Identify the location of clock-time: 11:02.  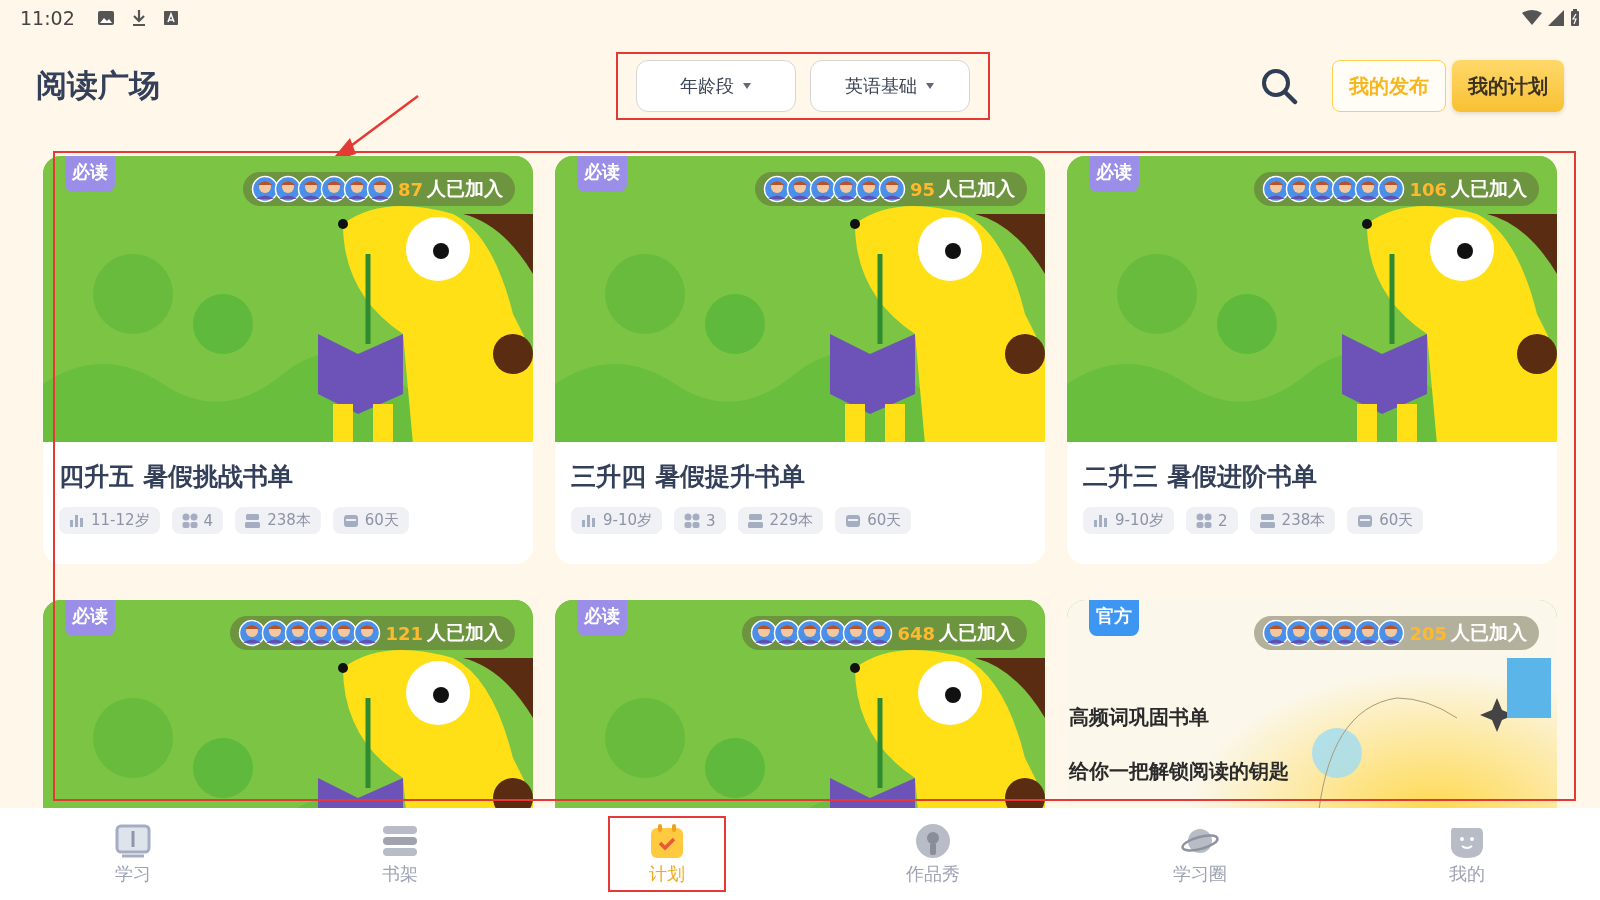
(47, 18).